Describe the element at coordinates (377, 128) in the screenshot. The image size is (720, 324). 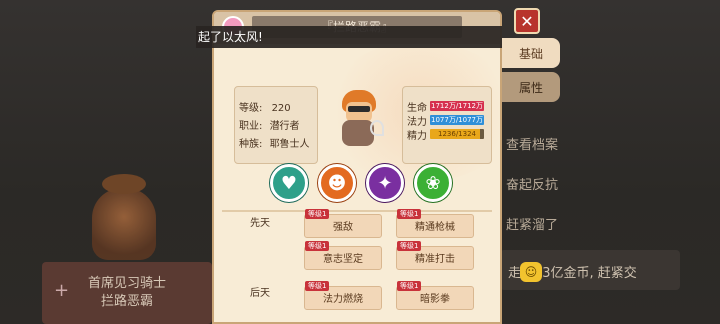
I see `claw-hand-icon` at that location.